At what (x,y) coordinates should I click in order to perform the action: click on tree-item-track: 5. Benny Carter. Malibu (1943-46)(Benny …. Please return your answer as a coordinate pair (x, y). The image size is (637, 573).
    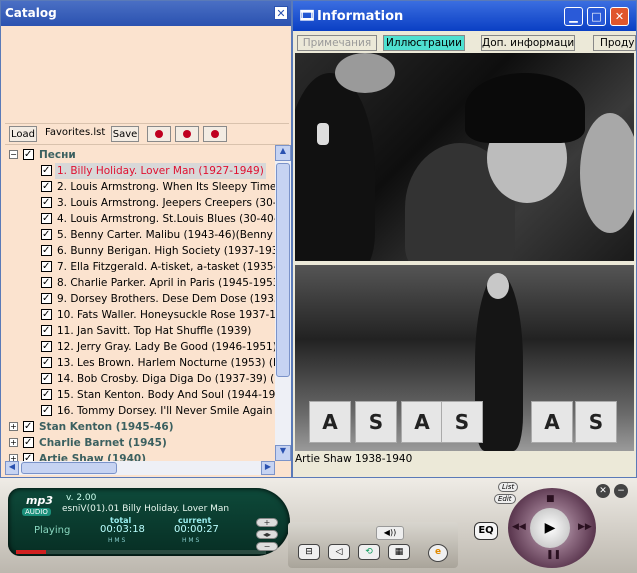
    Looking at the image, I should click on (140, 235).